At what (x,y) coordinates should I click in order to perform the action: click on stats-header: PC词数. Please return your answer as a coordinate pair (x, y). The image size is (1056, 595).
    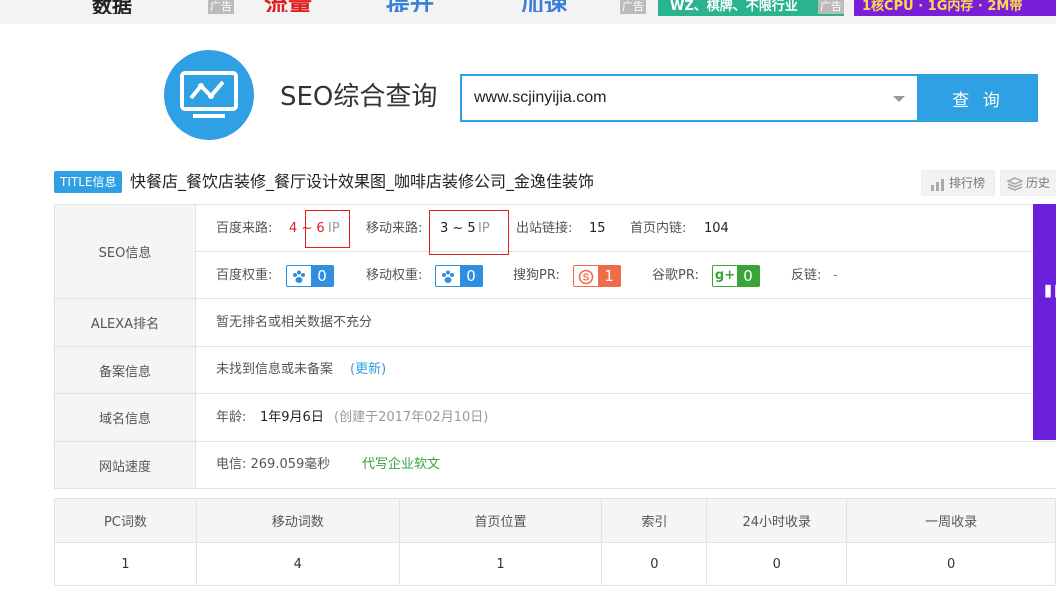
    Looking at the image, I should click on (125, 520).